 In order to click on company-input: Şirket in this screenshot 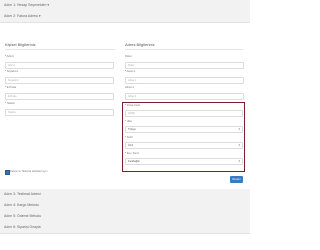, I will do `click(184, 65)`.